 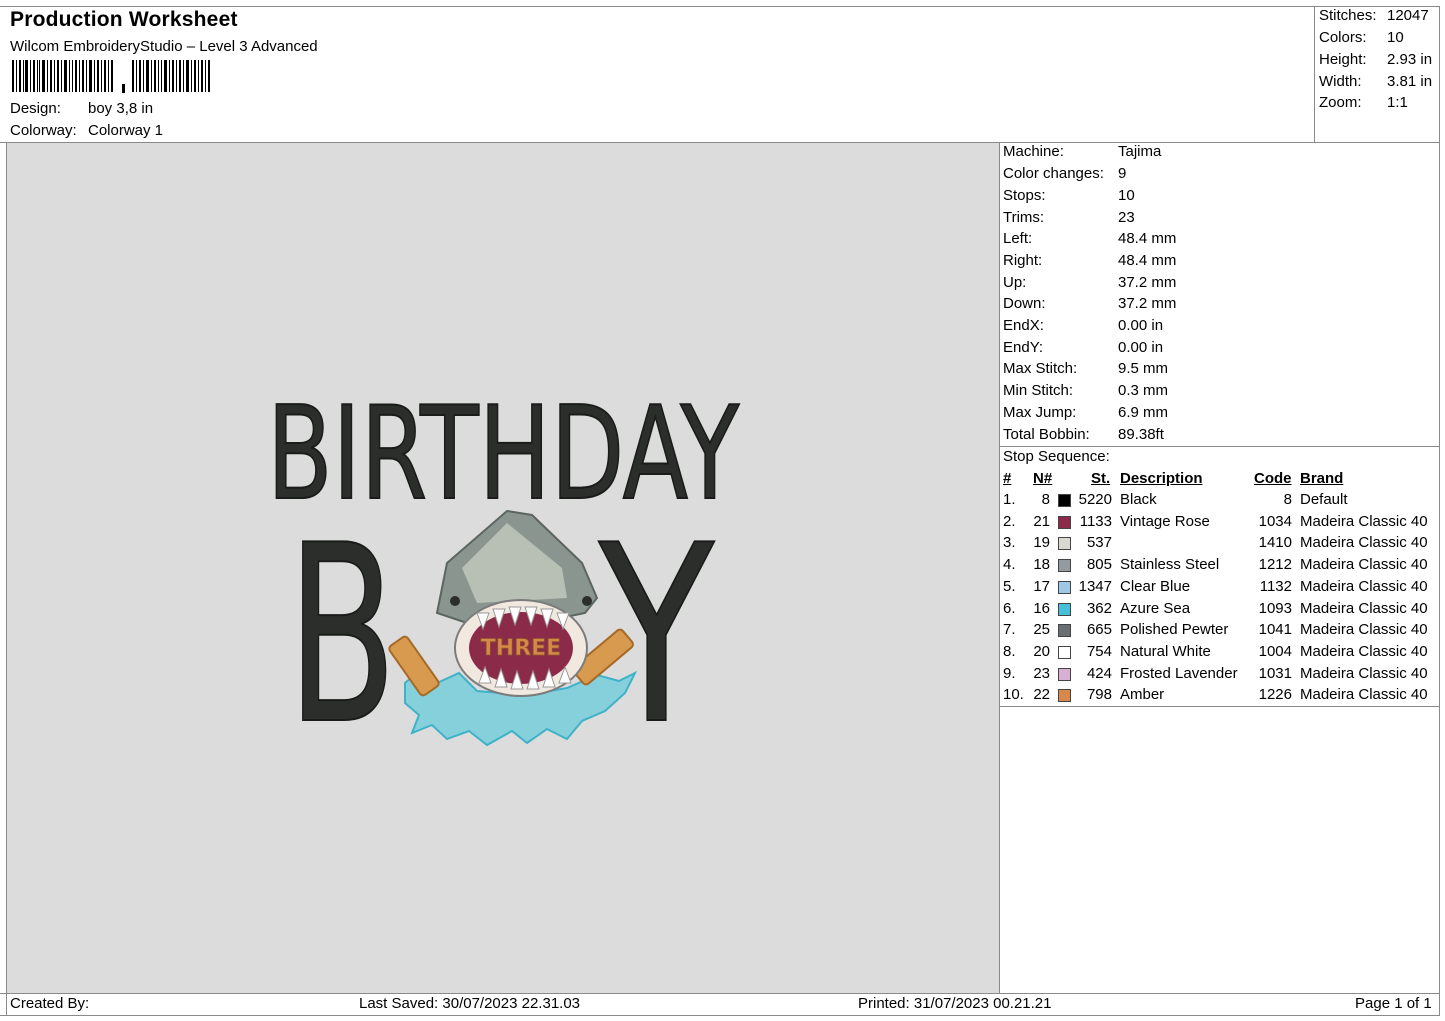 What do you see at coordinates (1143, 390) in the screenshot?
I see `min-stitch-value: 0.3 mm` at bounding box center [1143, 390].